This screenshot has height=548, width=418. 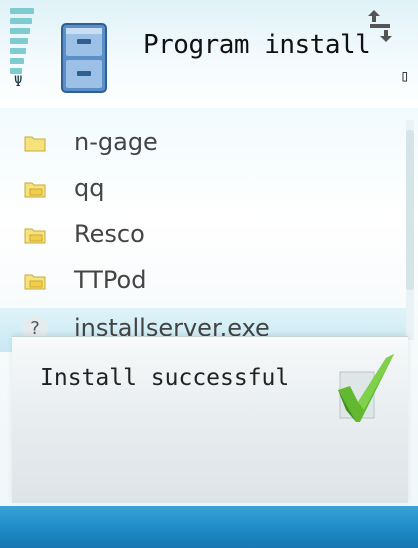 What do you see at coordinates (366, 388) in the screenshot?
I see `checkmark-icon` at bounding box center [366, 388].